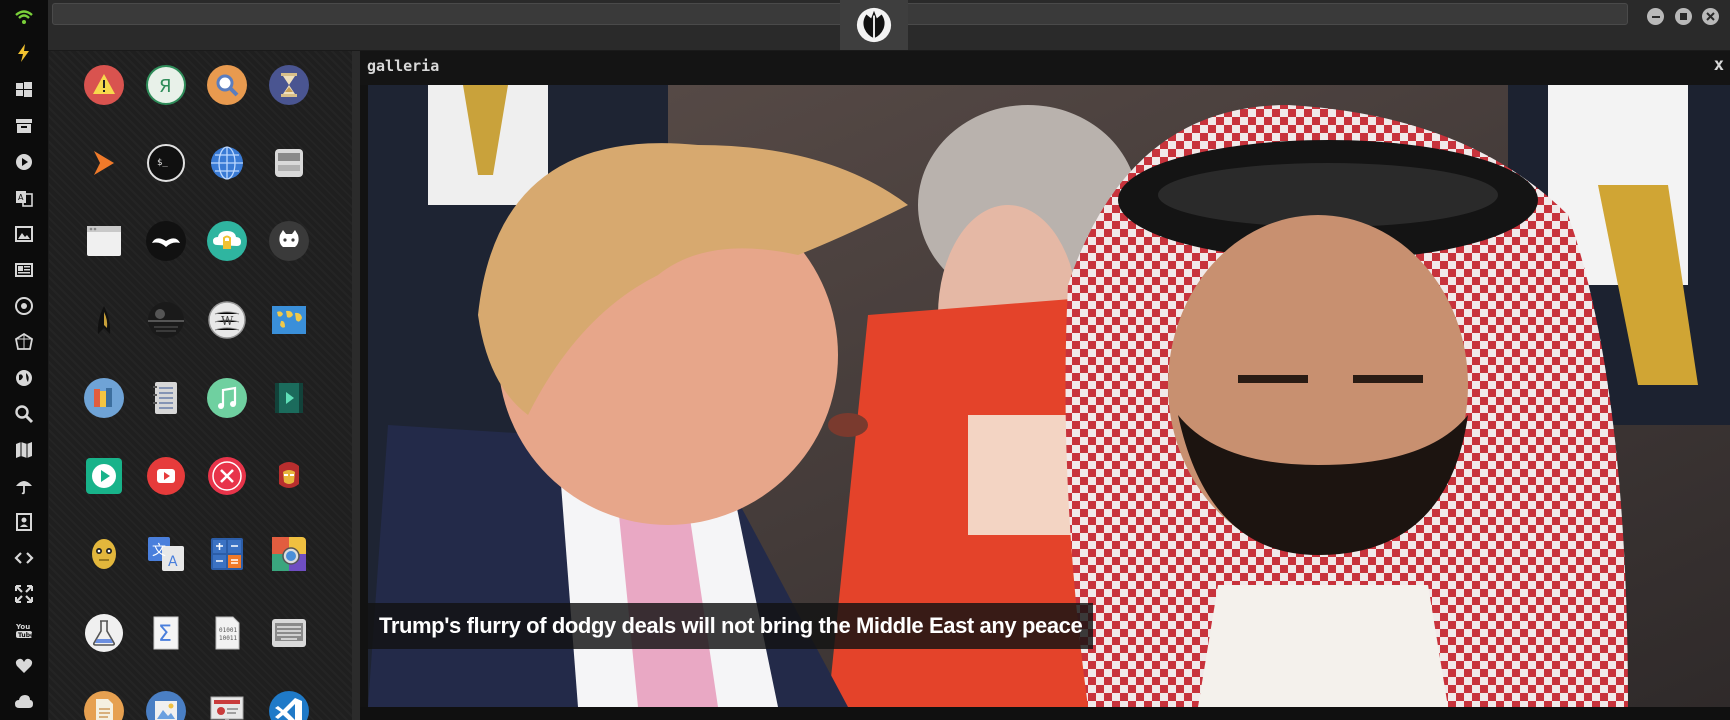  I want to click on polygon-icon, so click(24, 342).